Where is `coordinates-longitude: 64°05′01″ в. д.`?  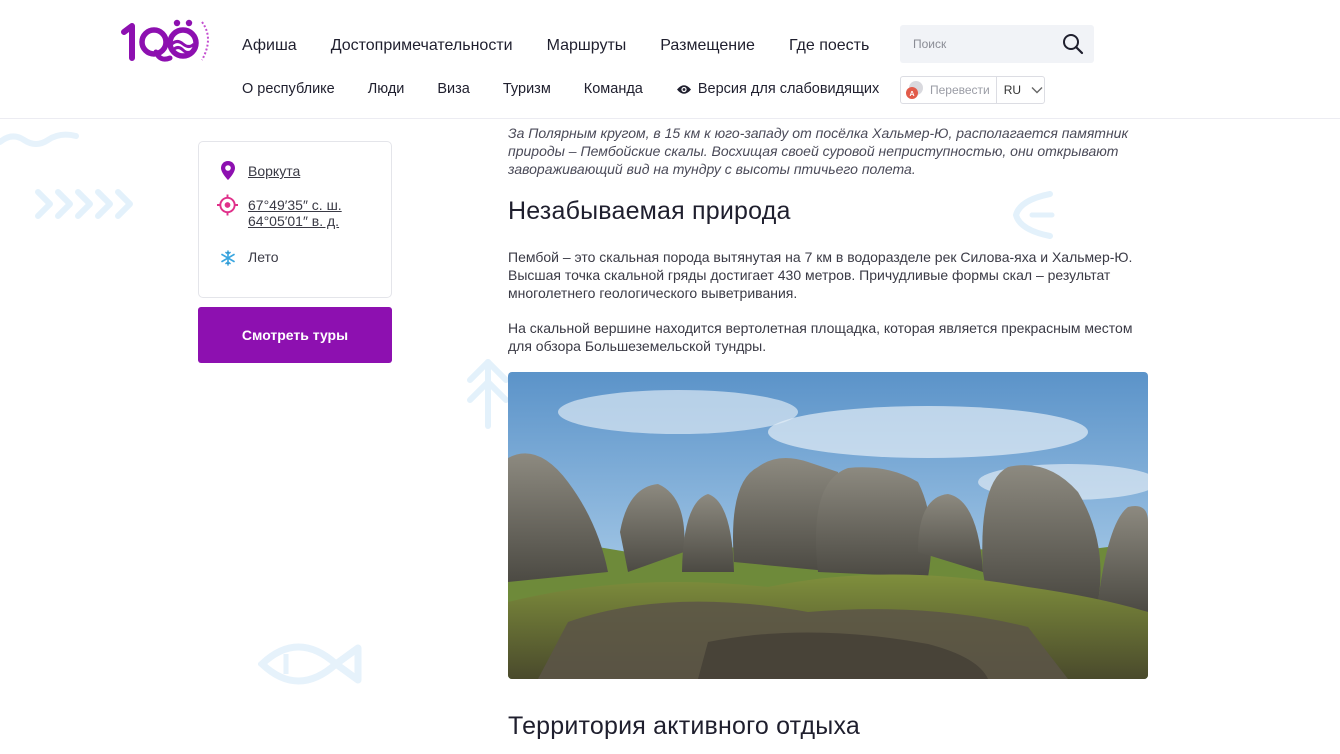 coordinates-longitude: 64°05′01″ в. д. is located at coordinates (294, 221).